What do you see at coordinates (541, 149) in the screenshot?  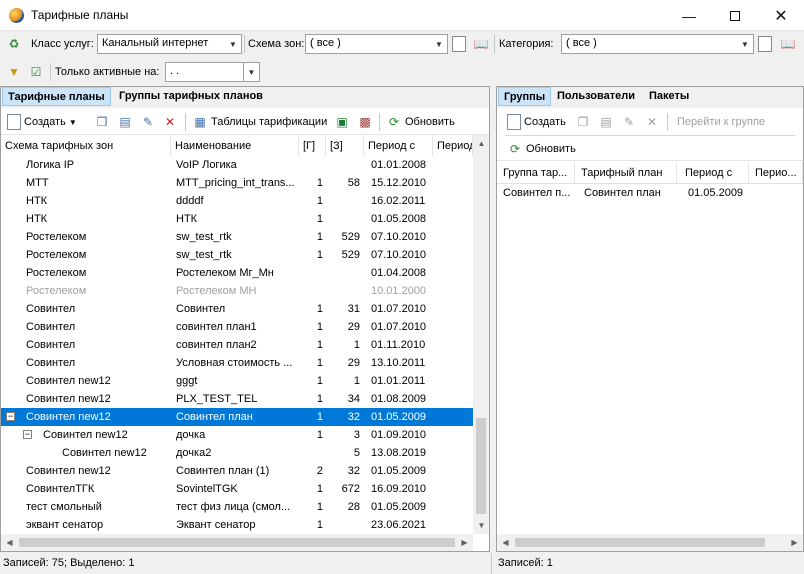 I see `group-refresh-button: ⟳ Обновить` at bounding box center [541, 149].